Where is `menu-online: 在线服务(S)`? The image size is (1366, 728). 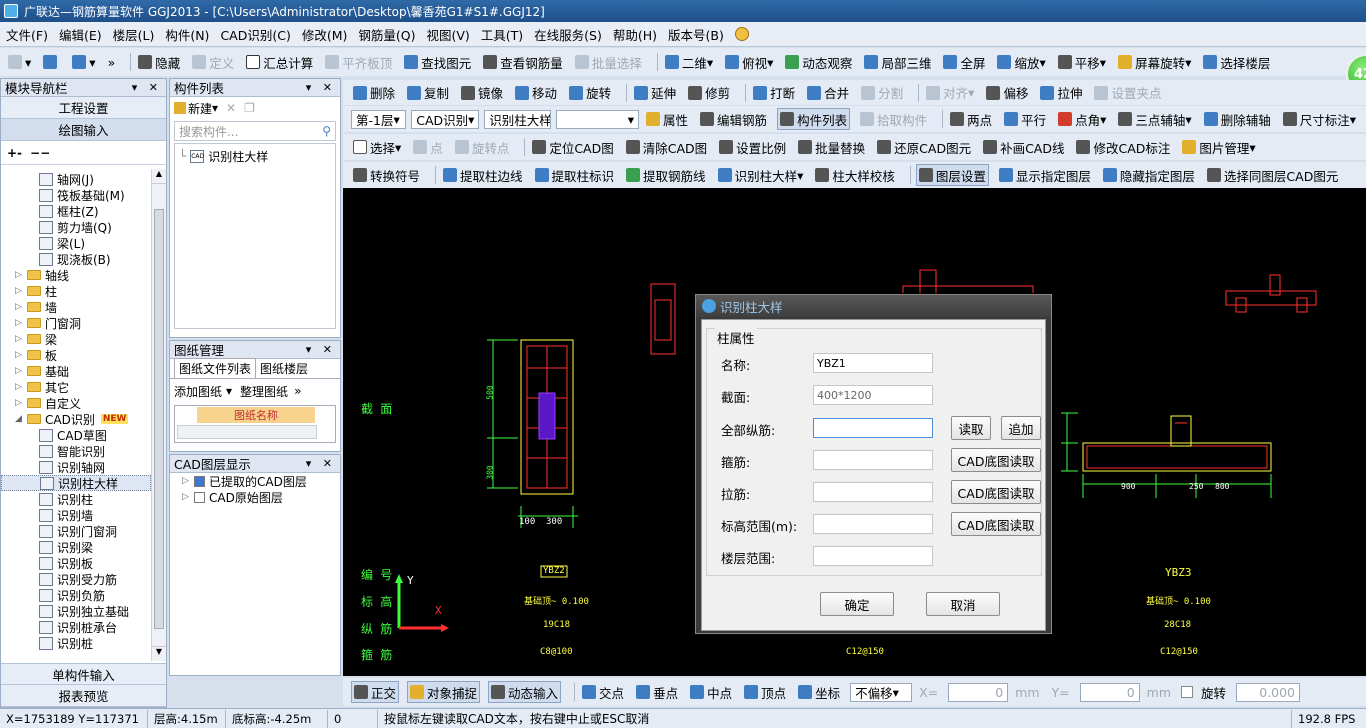 menu-online: 在线服务(S) is located at coordinates (568, 34).